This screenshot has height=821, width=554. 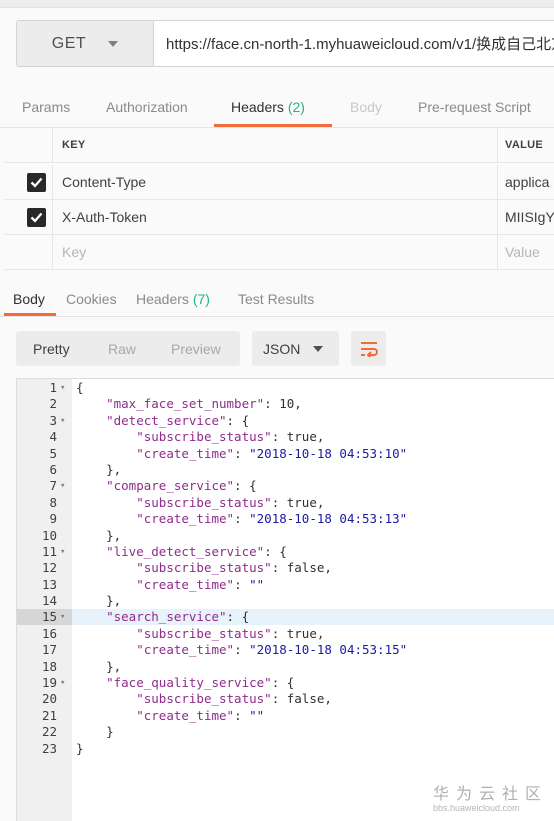 What do you see at coordinates (49, 601) in the screenshot?
I see `line-number: 14` at bounding box center [49, 601].